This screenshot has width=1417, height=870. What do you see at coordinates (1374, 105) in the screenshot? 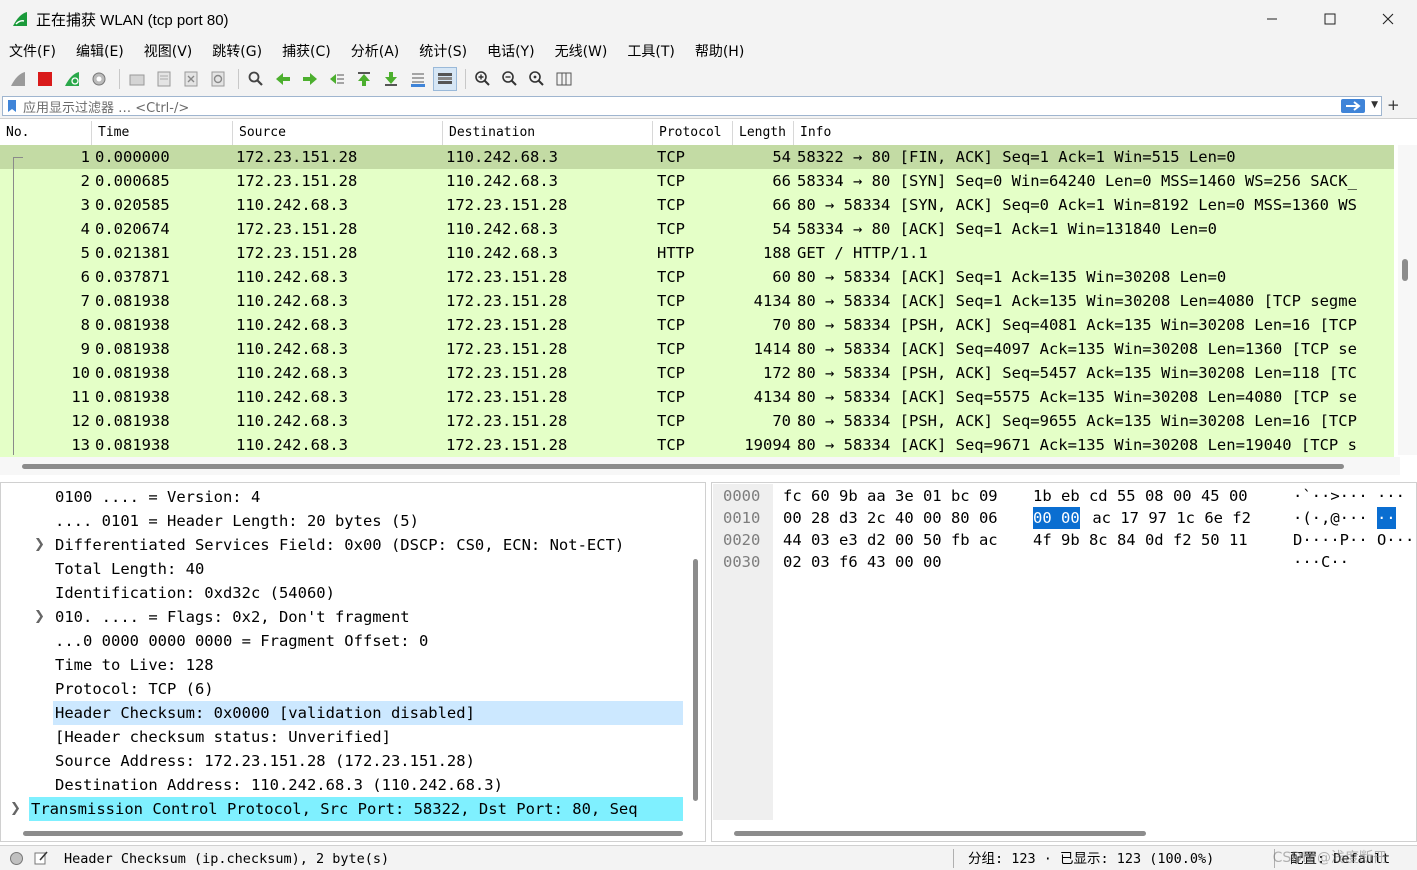
I see `chevron-down-icon: ▼` at bounding box center [1374, 105].